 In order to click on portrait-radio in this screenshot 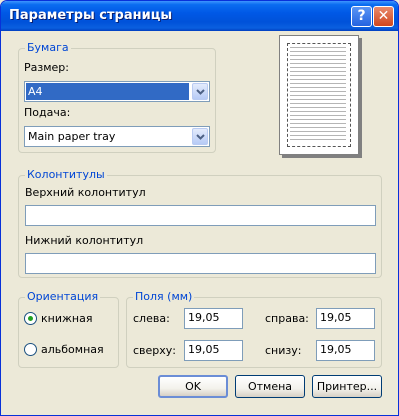, I will do `click(30, 318)`.